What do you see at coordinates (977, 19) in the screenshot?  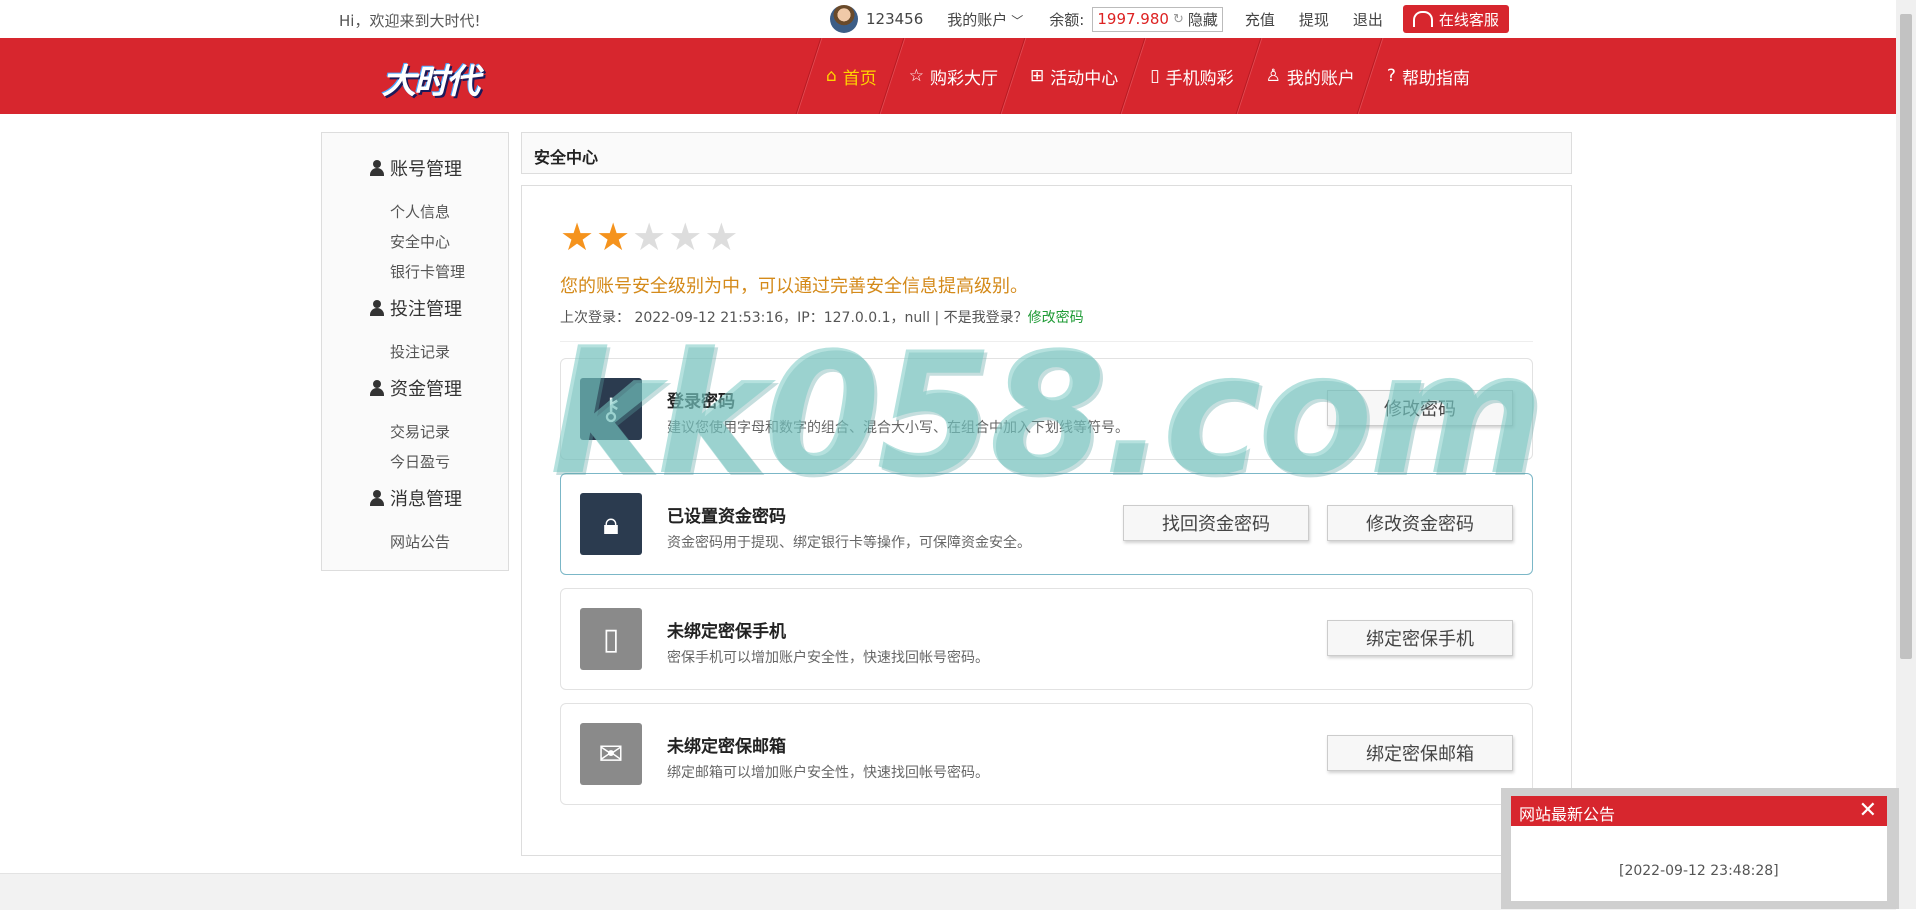 I see `my-account-label: 我的账户` at bounding box center [977, 19].